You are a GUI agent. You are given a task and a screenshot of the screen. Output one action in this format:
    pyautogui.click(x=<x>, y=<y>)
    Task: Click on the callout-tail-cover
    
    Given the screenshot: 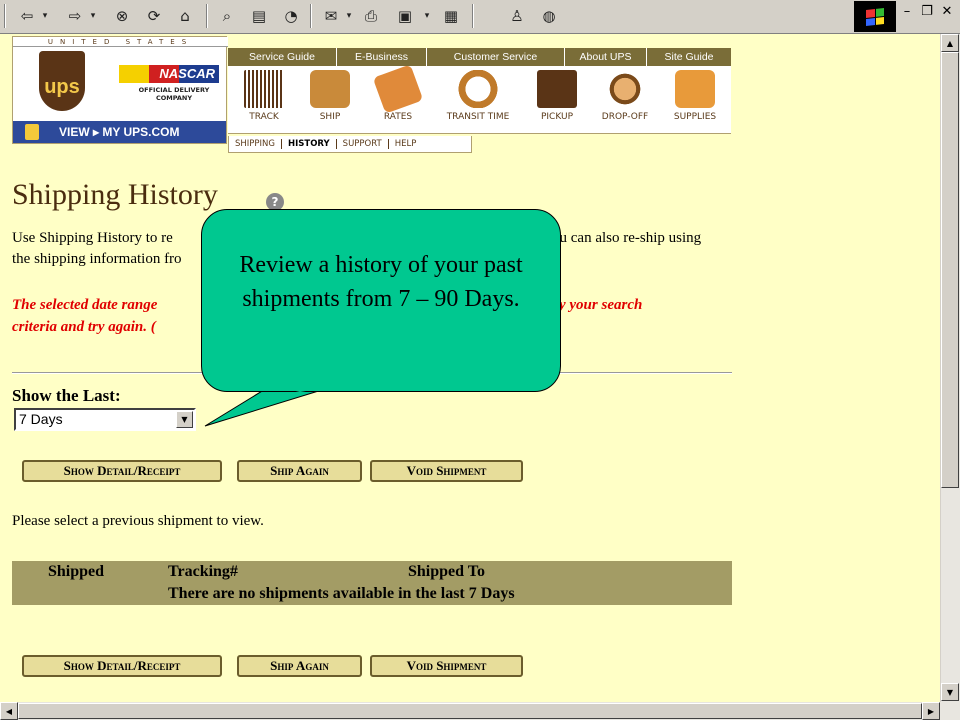 What is the action you would take?
    pyautogui.click(x=305, y=389)
    